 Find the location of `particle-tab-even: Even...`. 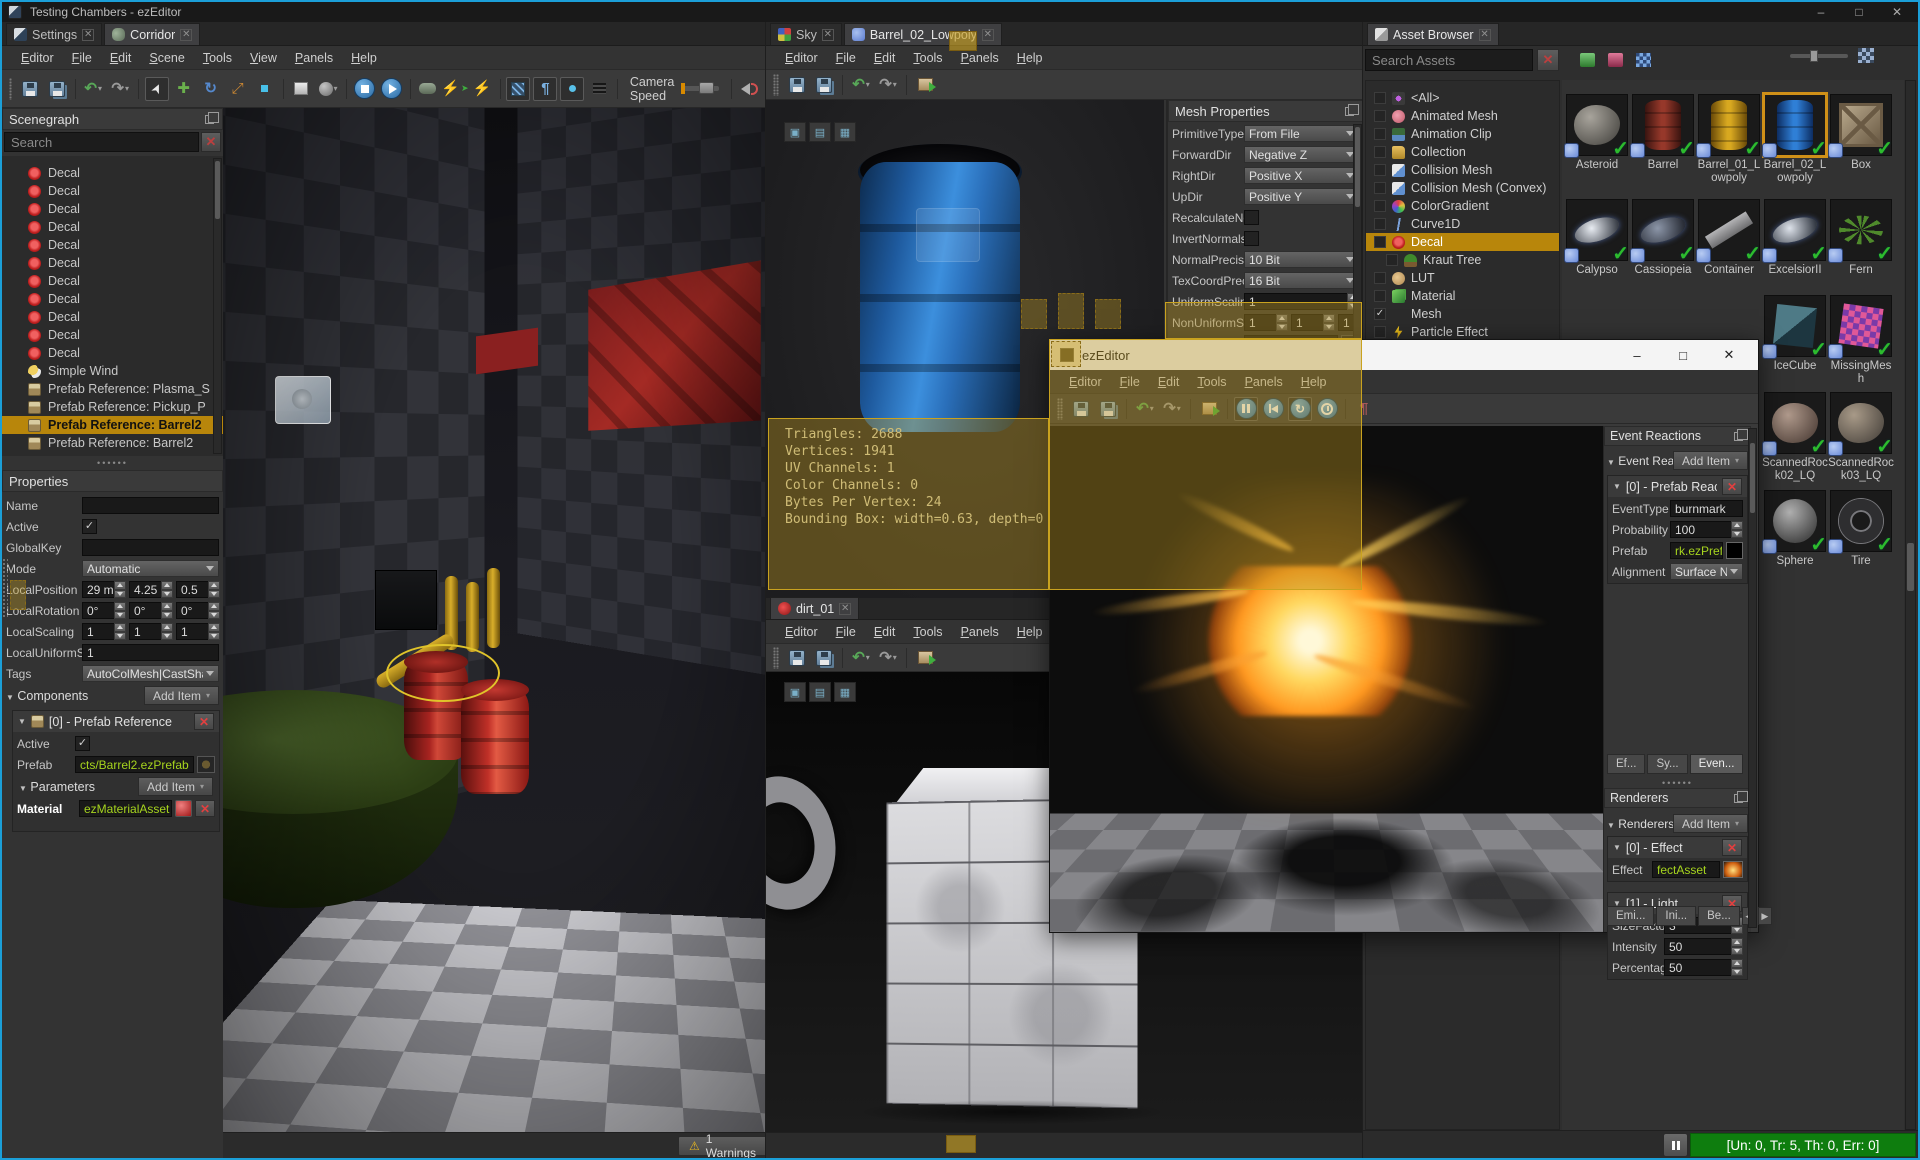

particle-tab-even: Even... is located at coordinates (1716, 764).